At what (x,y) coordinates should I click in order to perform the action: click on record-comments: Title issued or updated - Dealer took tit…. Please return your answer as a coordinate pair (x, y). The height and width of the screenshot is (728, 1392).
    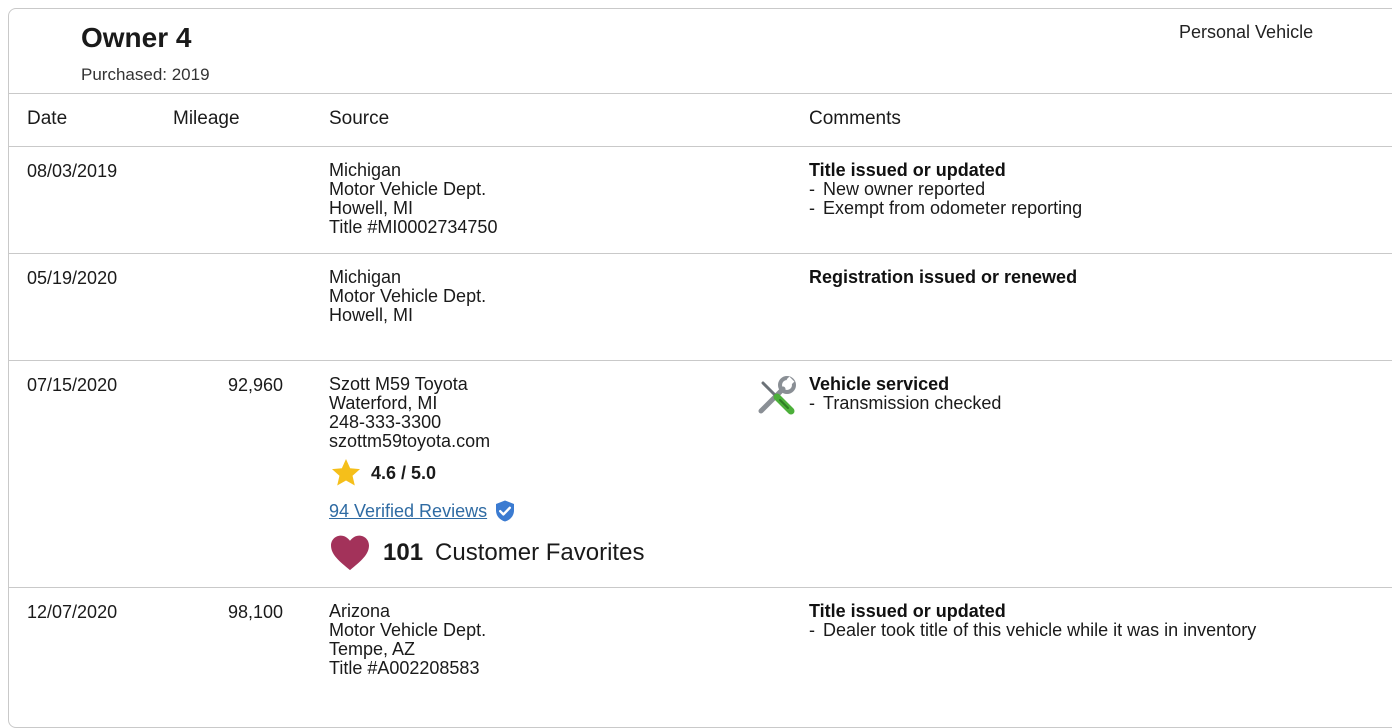
    Looking at the image, I should click on (1066, 621).